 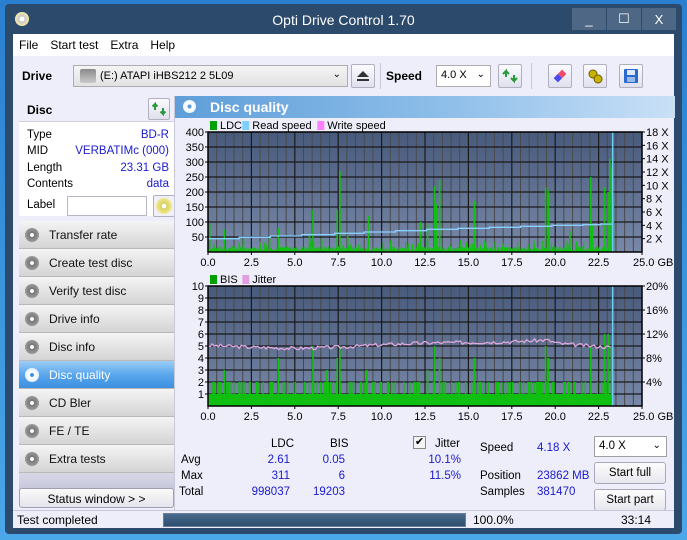 I want to click on chevron-down-icon: ⌄, so click(x=480, y=74).